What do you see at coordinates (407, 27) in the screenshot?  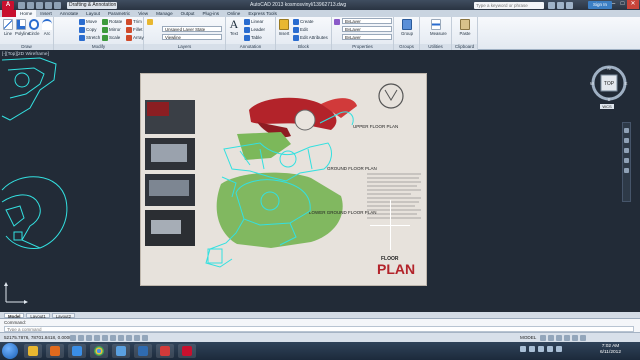 I see `group-tool: Group` at bounding box center [407, 27].